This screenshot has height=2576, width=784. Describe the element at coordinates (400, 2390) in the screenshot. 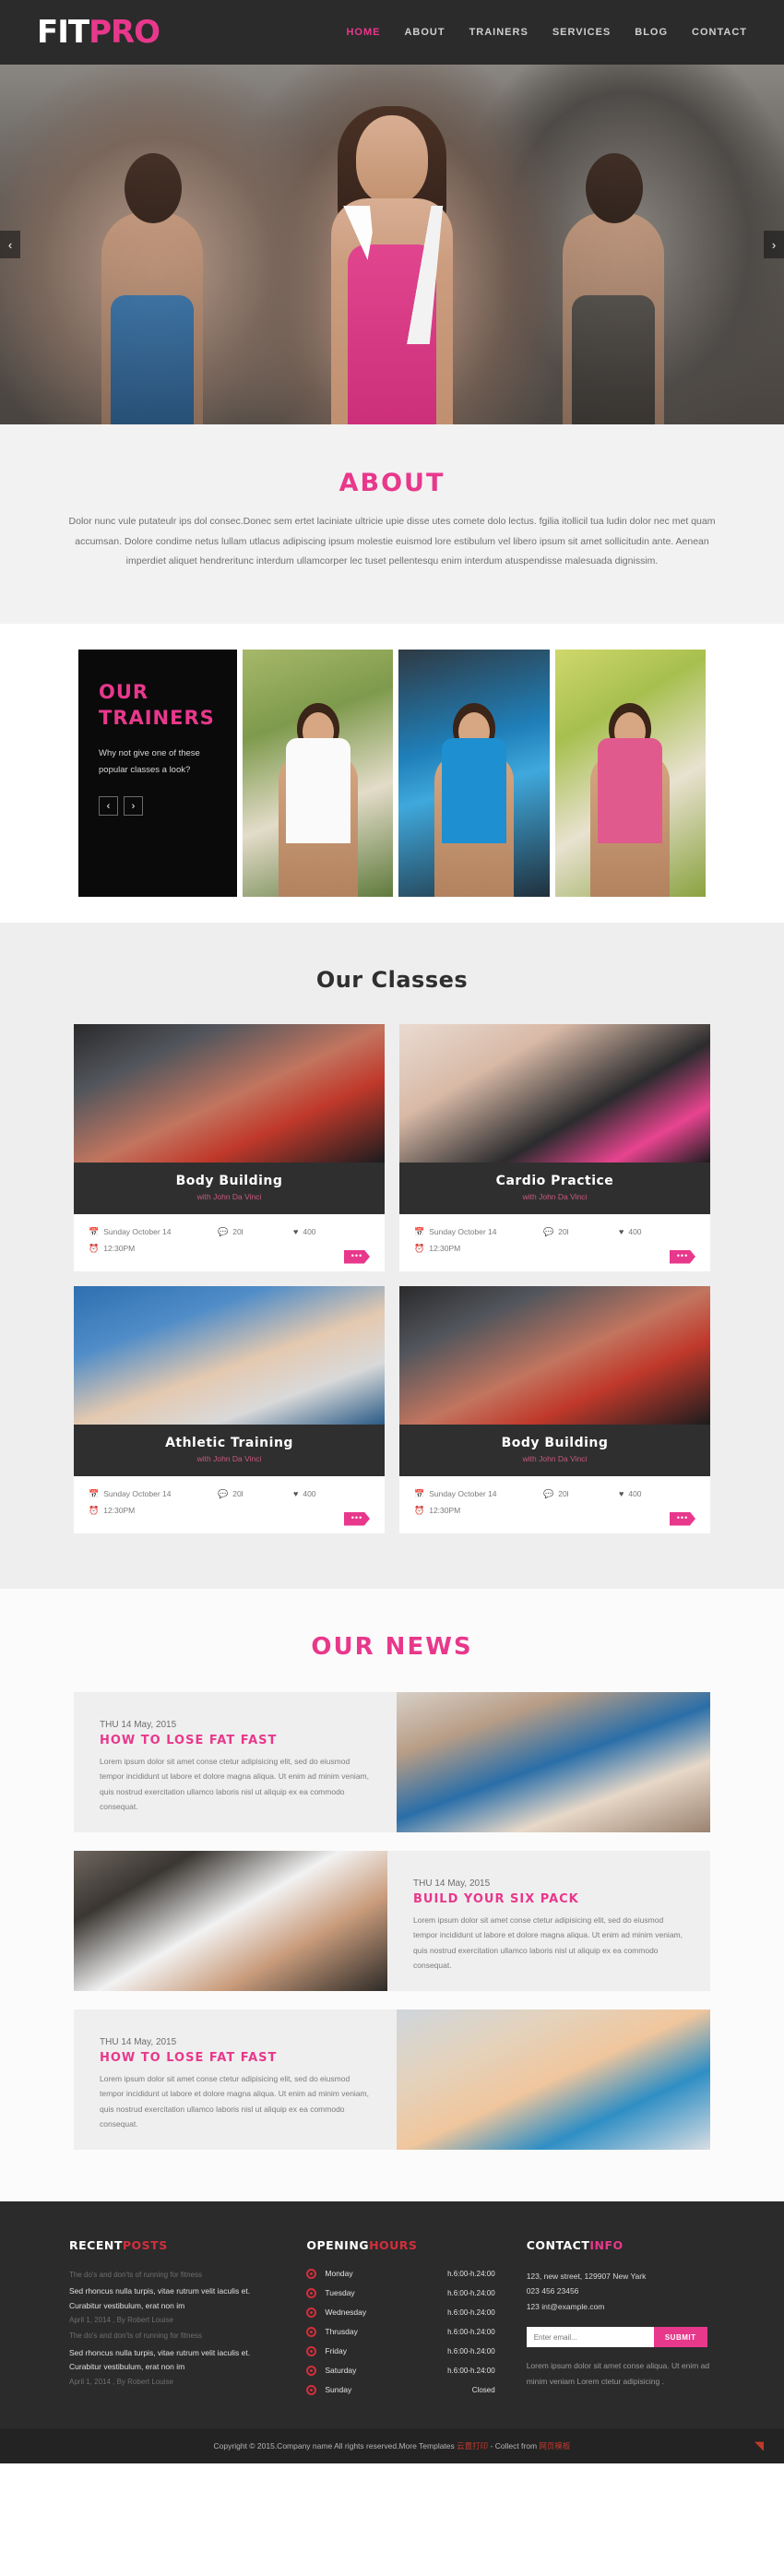

I see `hours-row: Sunday Closed` at that location.